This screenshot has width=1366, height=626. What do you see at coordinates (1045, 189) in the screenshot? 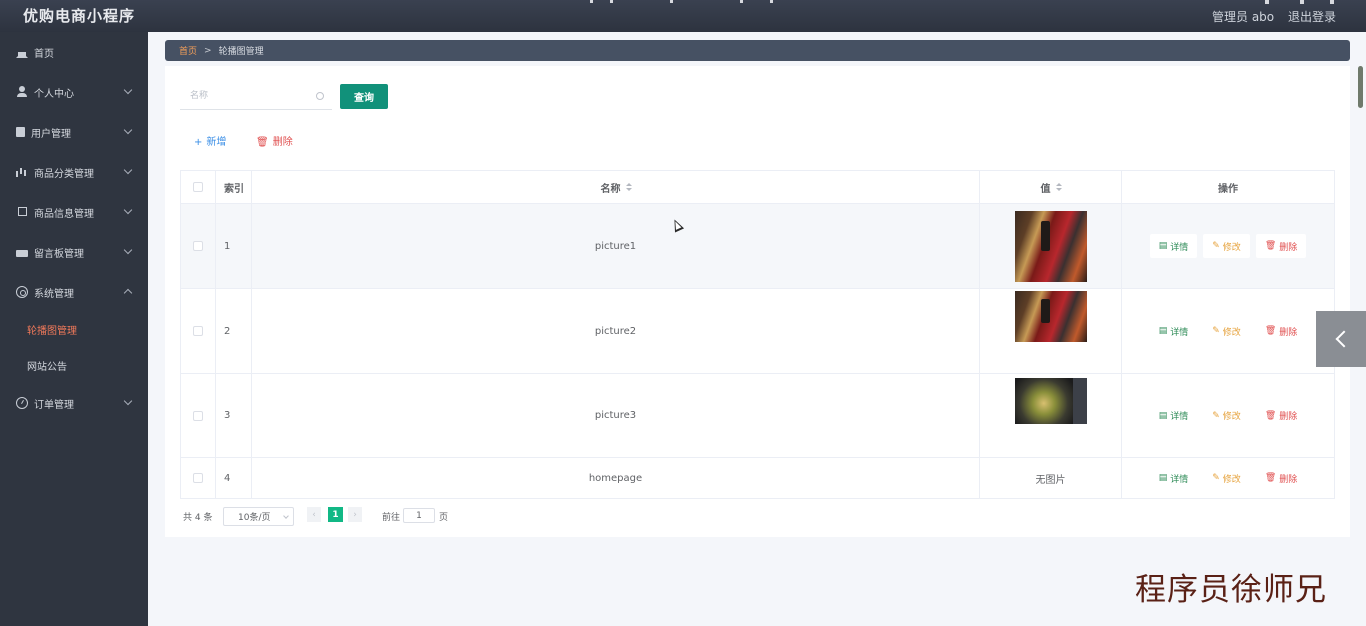
I see `column-header-value-label: 值` at bounding box center [1045, 189].